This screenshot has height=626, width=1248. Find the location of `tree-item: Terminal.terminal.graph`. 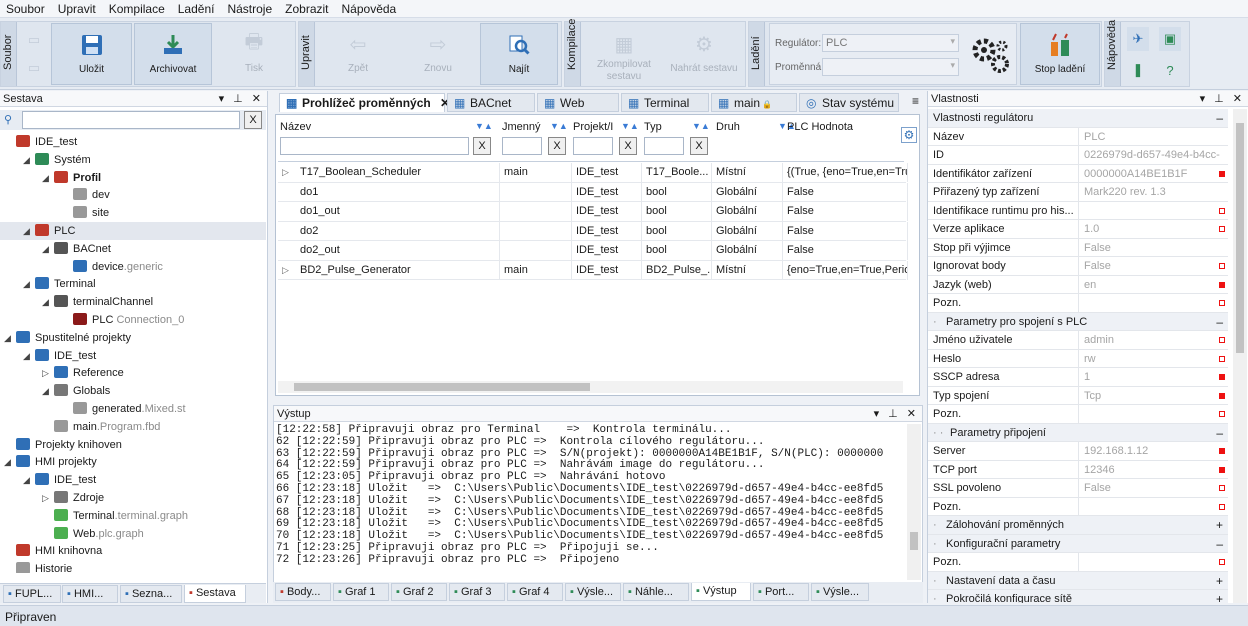

tree-item: Terminal.terminal.graph is located at coordinates (115, 516).